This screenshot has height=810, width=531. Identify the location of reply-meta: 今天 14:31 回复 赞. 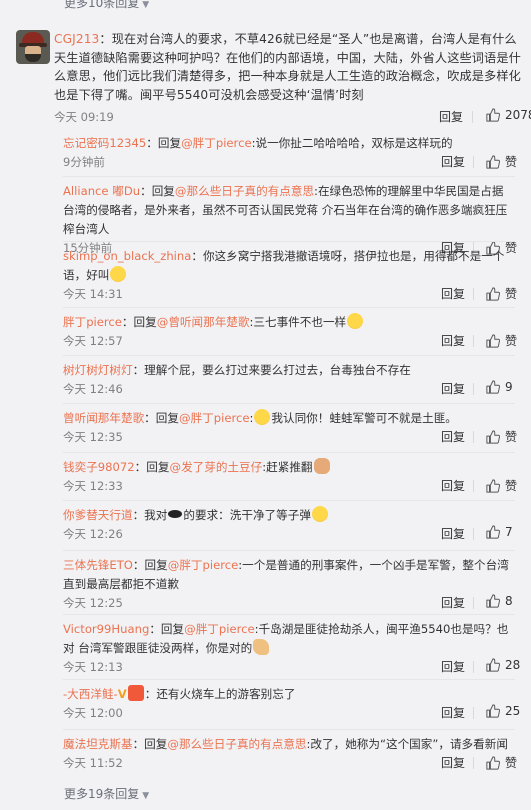
(290, 295).